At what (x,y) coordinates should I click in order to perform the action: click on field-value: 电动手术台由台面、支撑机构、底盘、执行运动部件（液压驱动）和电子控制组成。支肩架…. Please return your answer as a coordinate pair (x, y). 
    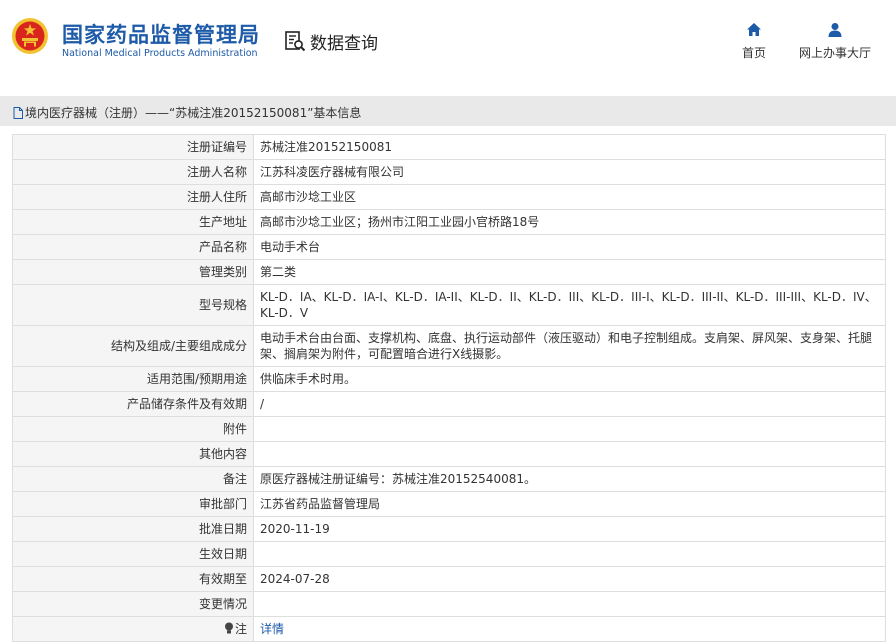
    Looking at the image, I should click on (569, 346).